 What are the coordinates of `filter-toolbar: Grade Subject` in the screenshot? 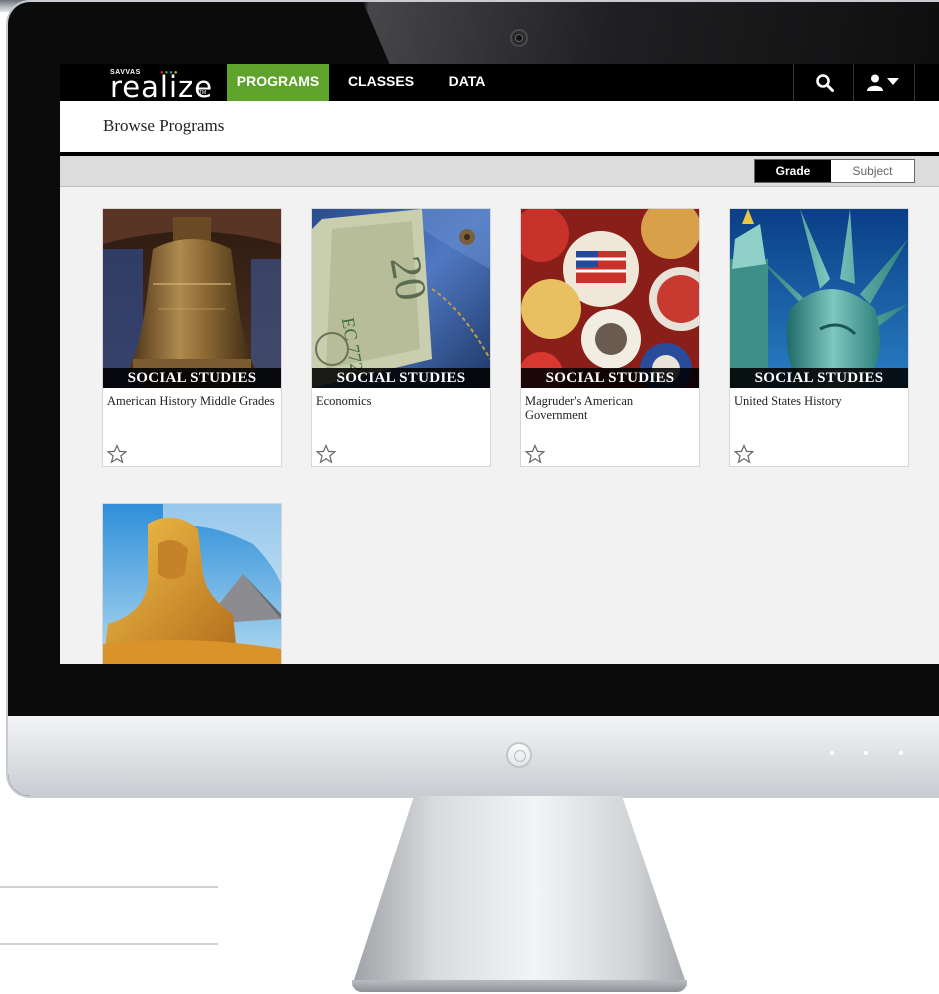 It's located at (499, 171).